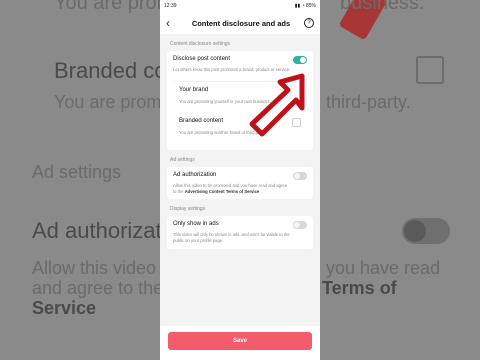 The height and width of the screenshot is (360, 480). What do you see at coordinates (98, 288) in the screenshot?
I see `bg-text: and agree to the` at bounding box center [98, 288].